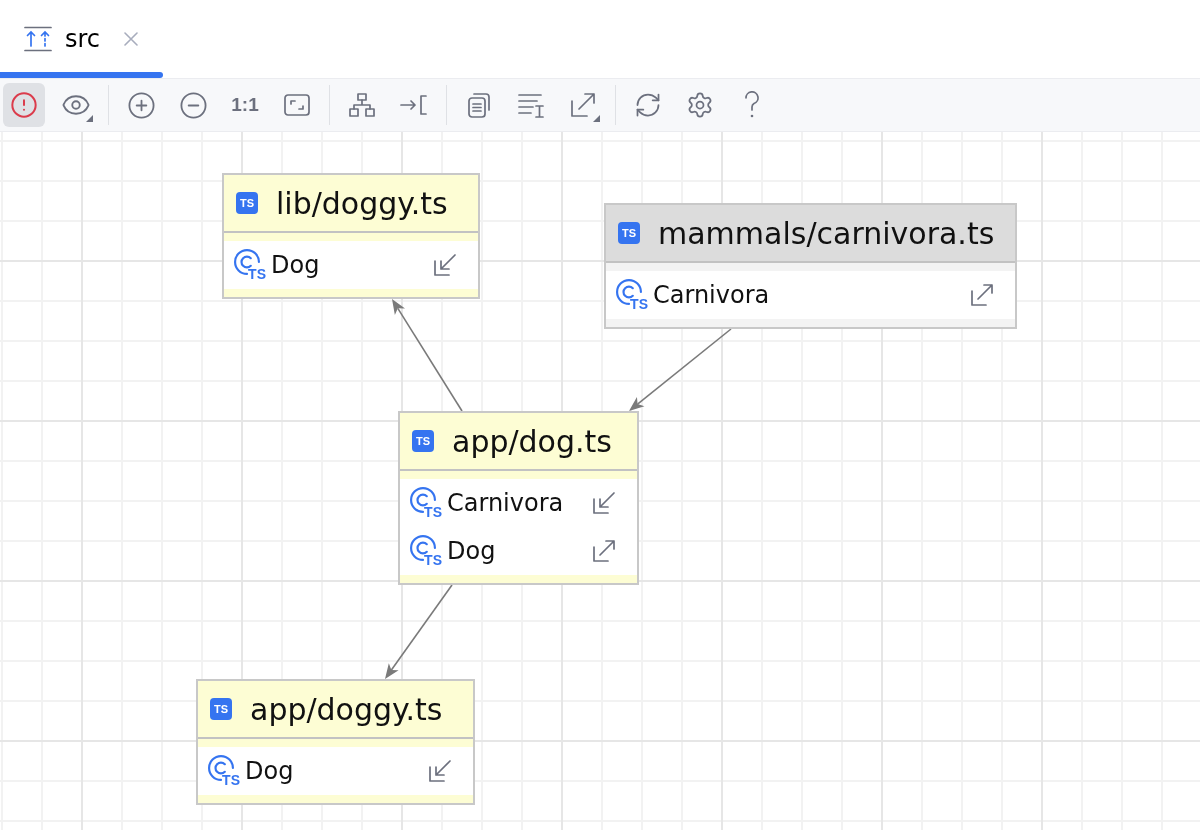  What do you see at coordinates (38, 39) in the screenshot?
I see `up-arrows-icon` at bounding box center [38, 39].